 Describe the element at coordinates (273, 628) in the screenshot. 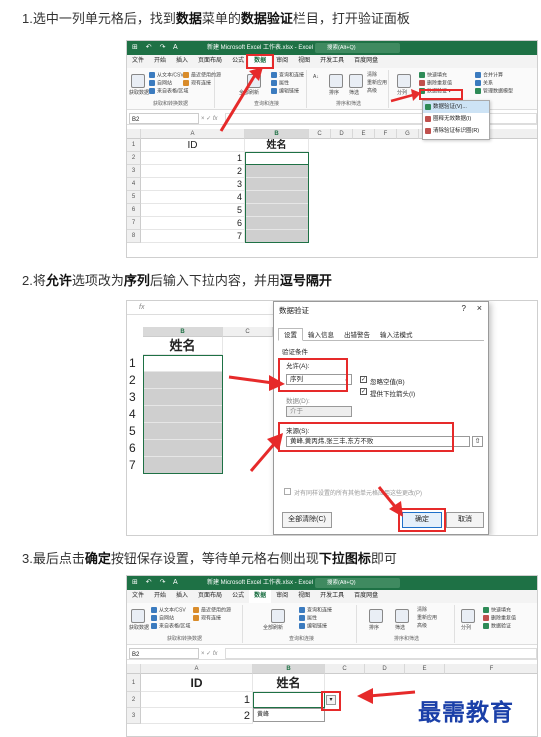

I see `refresh-all-label: 全部刷新` at that location.